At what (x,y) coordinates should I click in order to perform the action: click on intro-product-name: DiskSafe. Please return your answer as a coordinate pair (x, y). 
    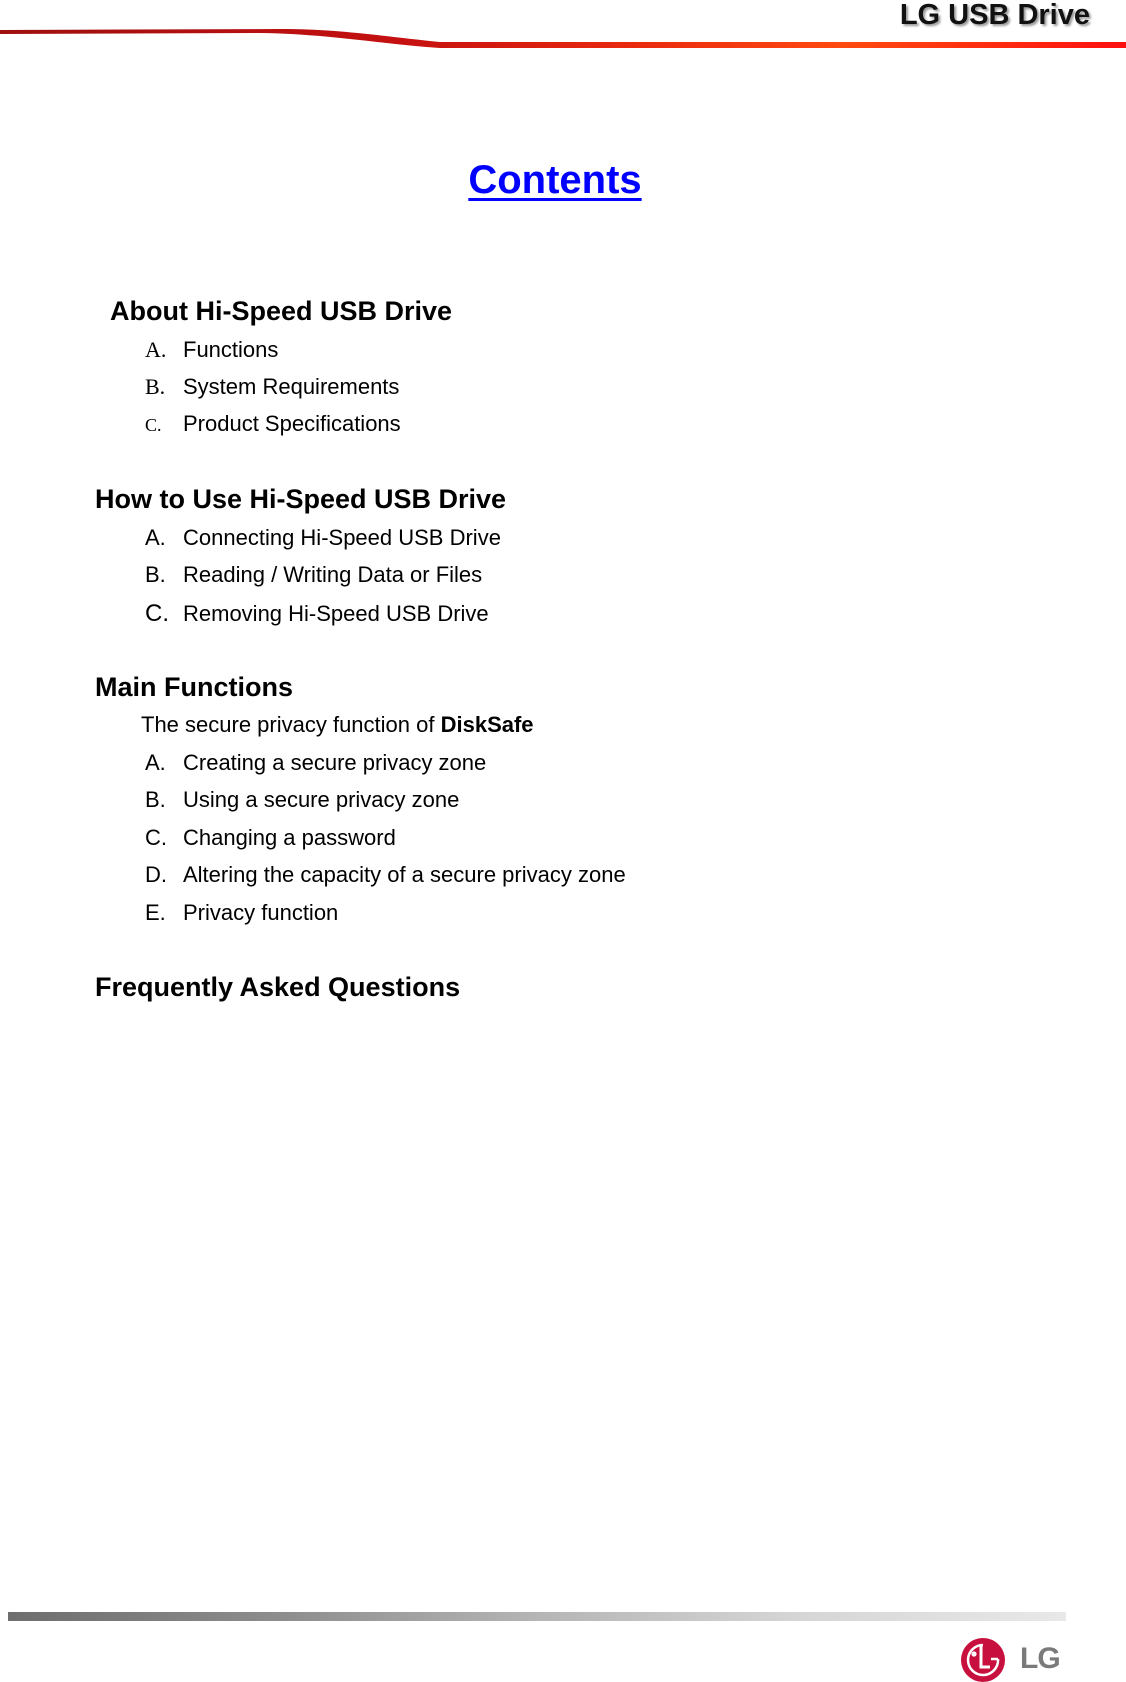
    Looking at the image, I should click on (487, 724).